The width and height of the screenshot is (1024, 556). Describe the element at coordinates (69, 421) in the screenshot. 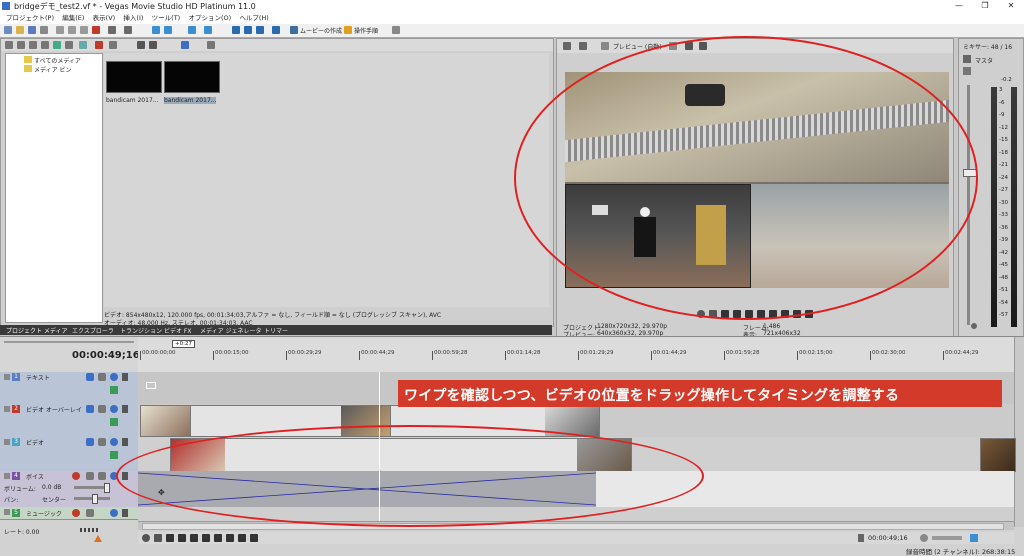

I see `track-header-video-overlay: 2 ビデオ オーバーレイ` at that location.